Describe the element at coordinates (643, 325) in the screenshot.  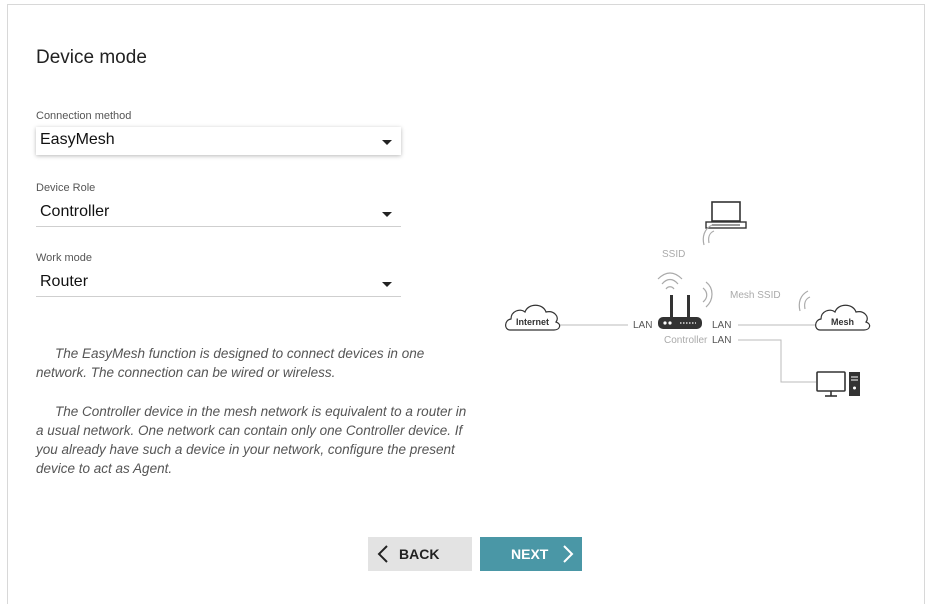
I see `lan-left-label: LAN` at that location.